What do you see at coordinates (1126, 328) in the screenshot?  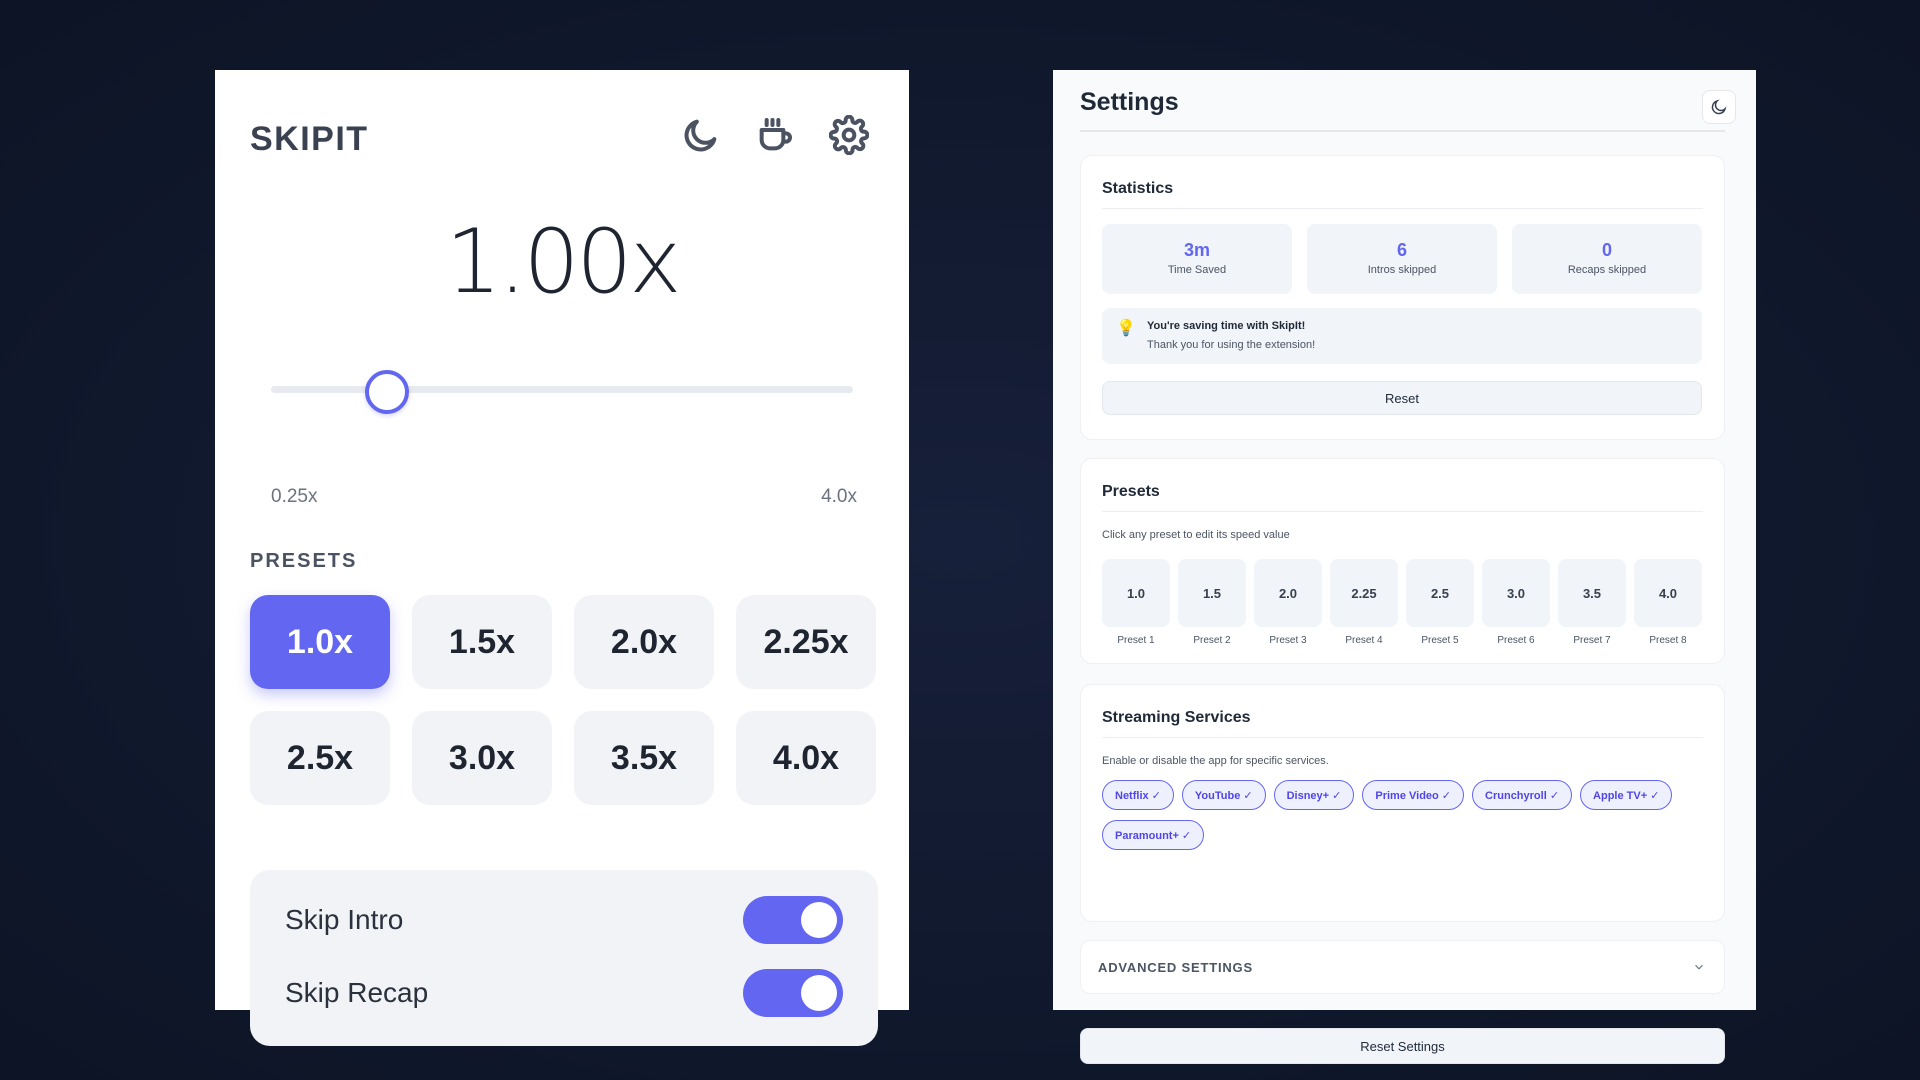 I see `lightbulb-icon: 💡` at bounding box center [1126, 328].